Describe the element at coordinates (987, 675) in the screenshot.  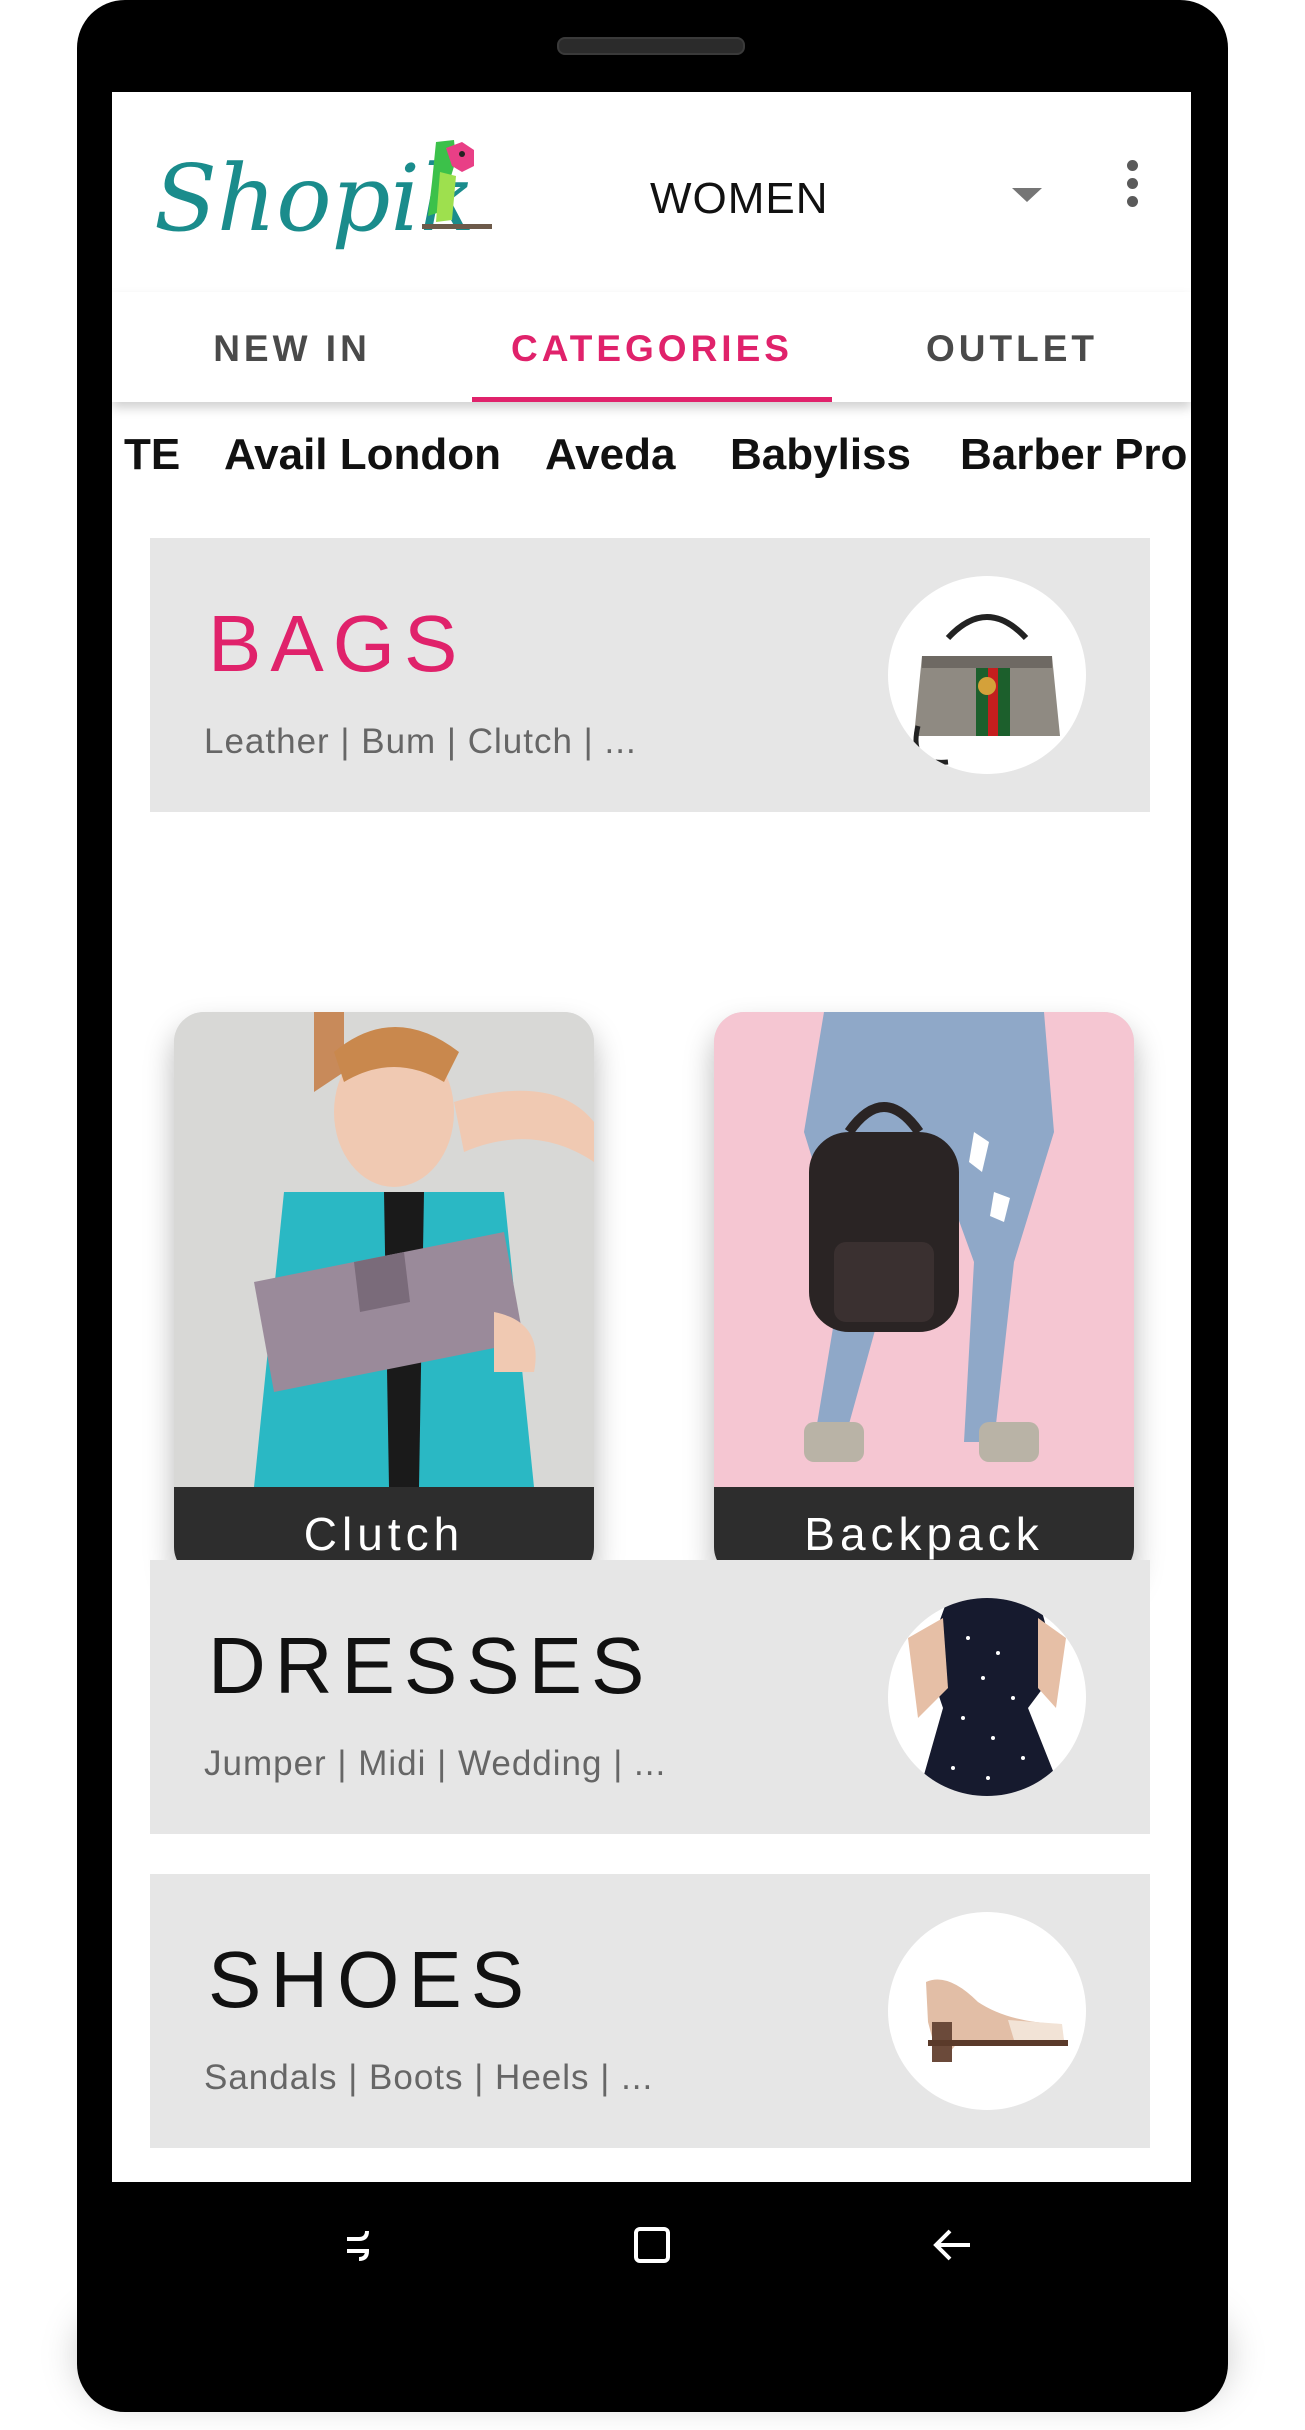
I see `handbag-icon` at that location.